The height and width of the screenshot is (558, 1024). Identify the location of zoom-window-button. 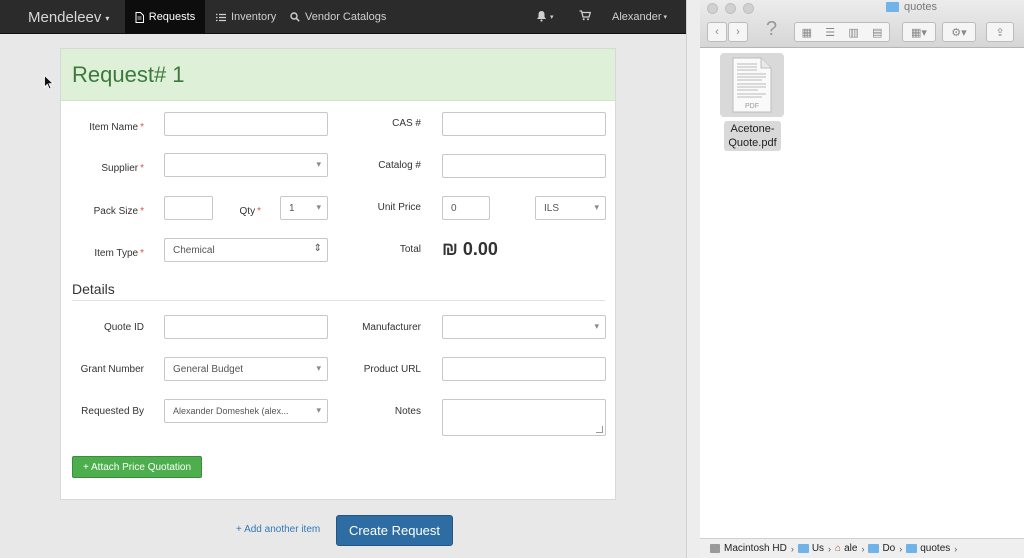
(748, 8).